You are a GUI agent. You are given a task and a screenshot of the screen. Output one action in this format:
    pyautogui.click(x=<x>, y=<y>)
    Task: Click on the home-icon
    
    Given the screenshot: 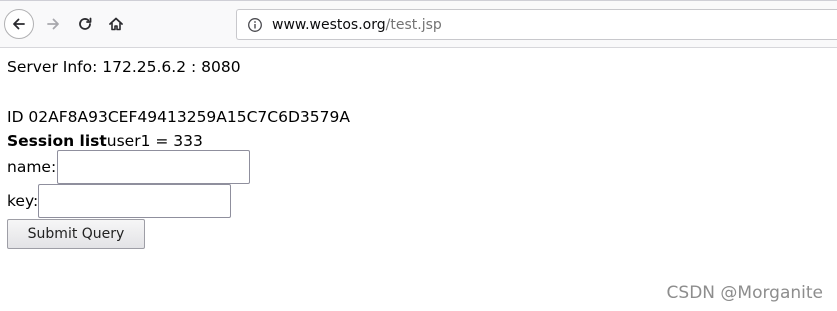 What is the action you would take?
    pyautogui.click(x=116, y=24)
    